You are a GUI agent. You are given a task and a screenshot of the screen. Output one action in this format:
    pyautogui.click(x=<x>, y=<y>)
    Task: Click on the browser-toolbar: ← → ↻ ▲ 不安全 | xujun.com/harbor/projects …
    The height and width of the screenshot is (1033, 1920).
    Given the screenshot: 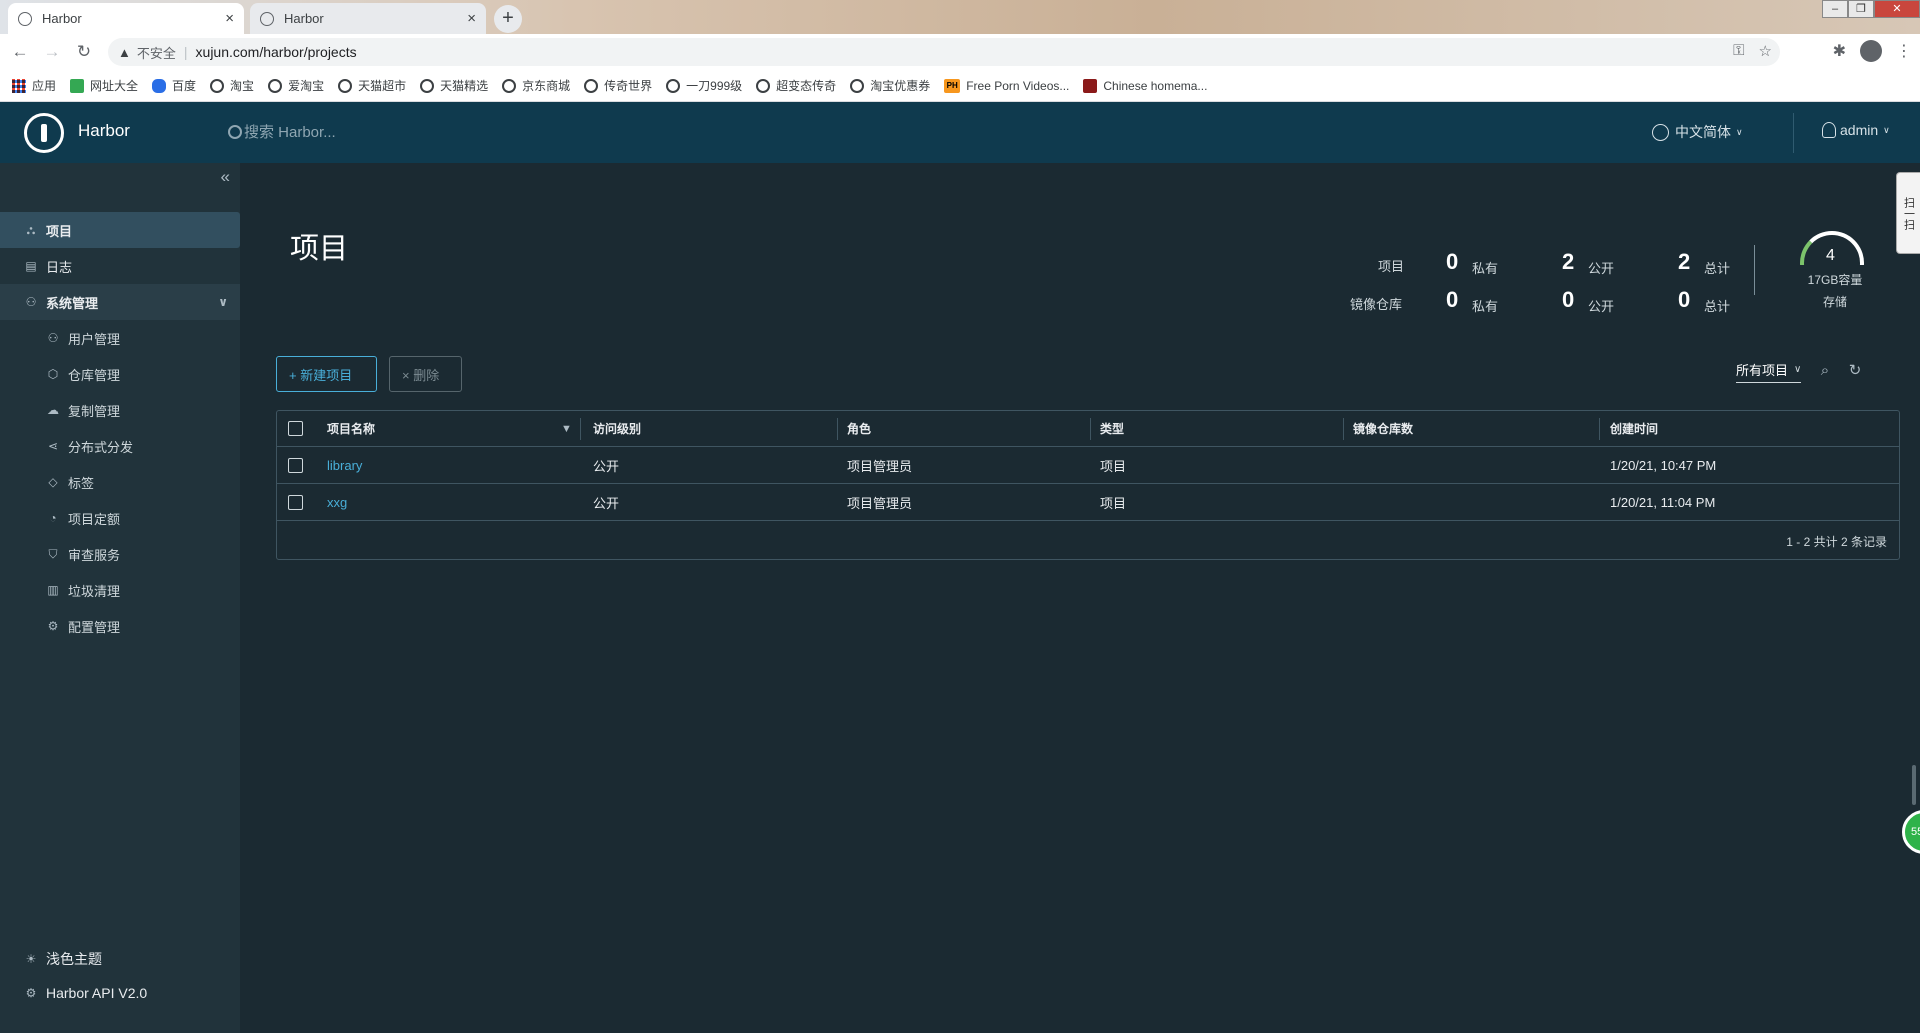 What is the action you would take?
    pyautogui.click(x=960, y=52)
    